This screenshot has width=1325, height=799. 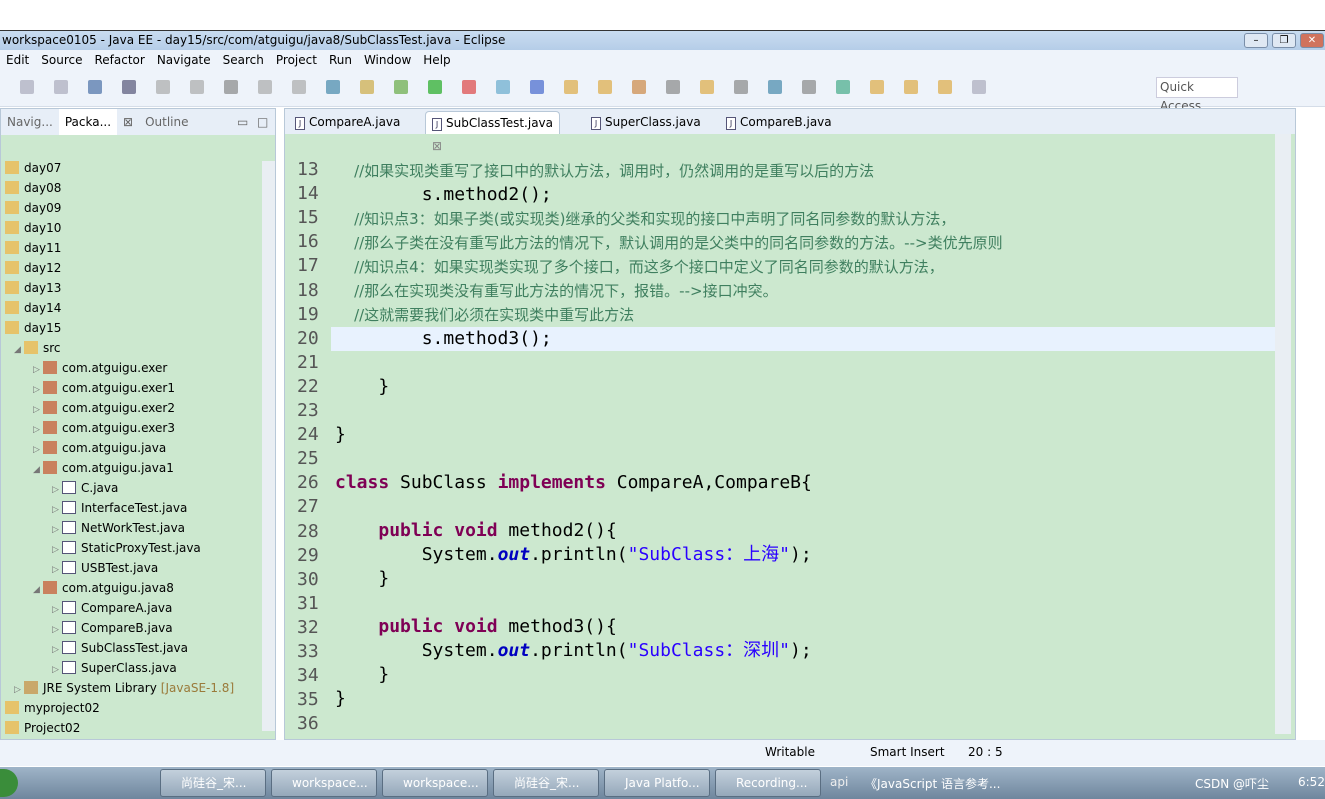 I want to click on tree-item: day12, so click(x=30, y=268).